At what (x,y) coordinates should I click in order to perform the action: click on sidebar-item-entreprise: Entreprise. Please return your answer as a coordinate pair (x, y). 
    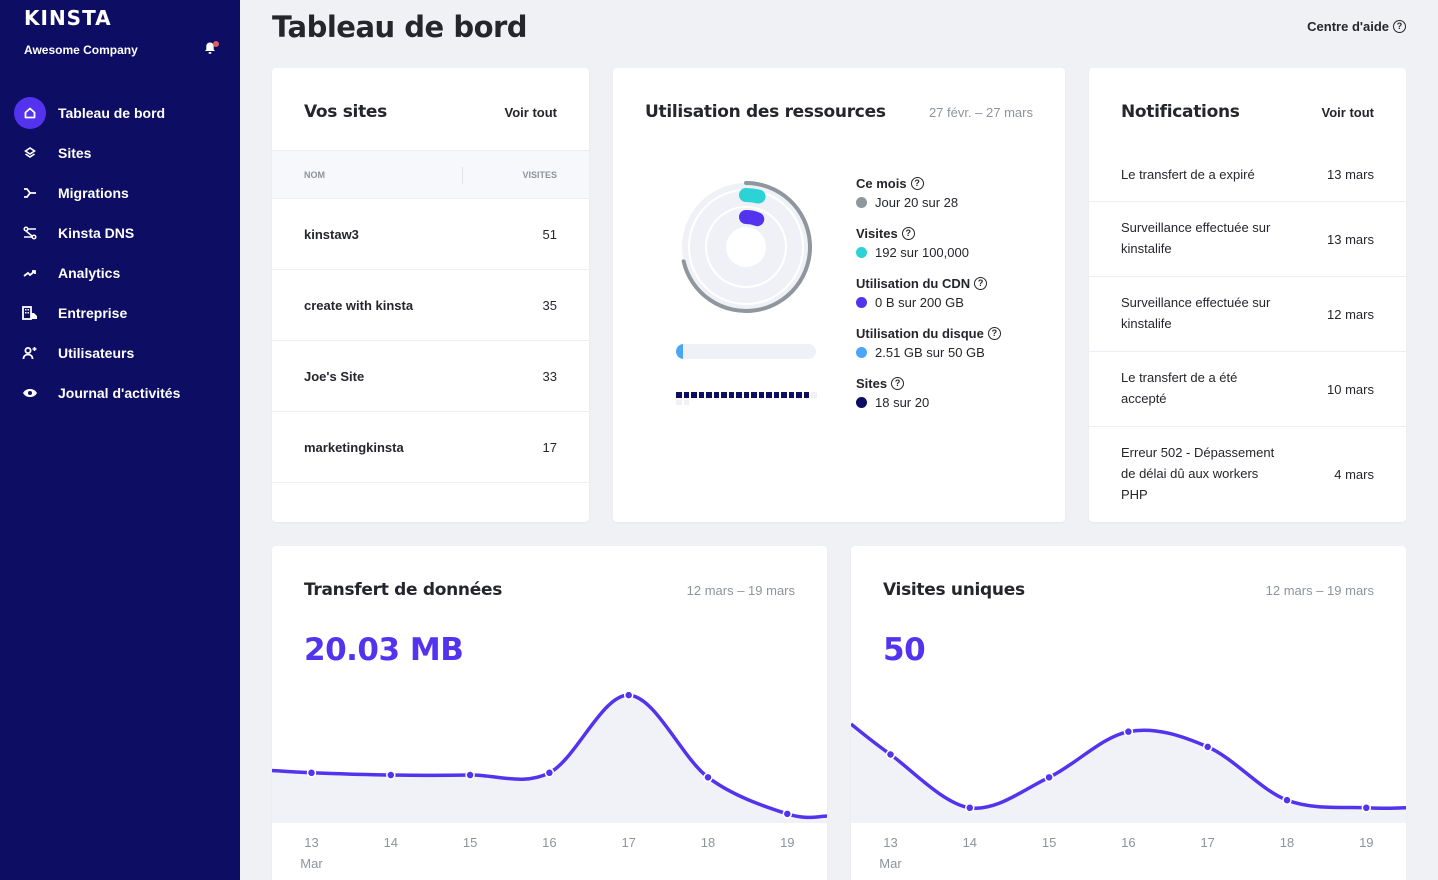
    Looking at the image, I should click on (120, 313).